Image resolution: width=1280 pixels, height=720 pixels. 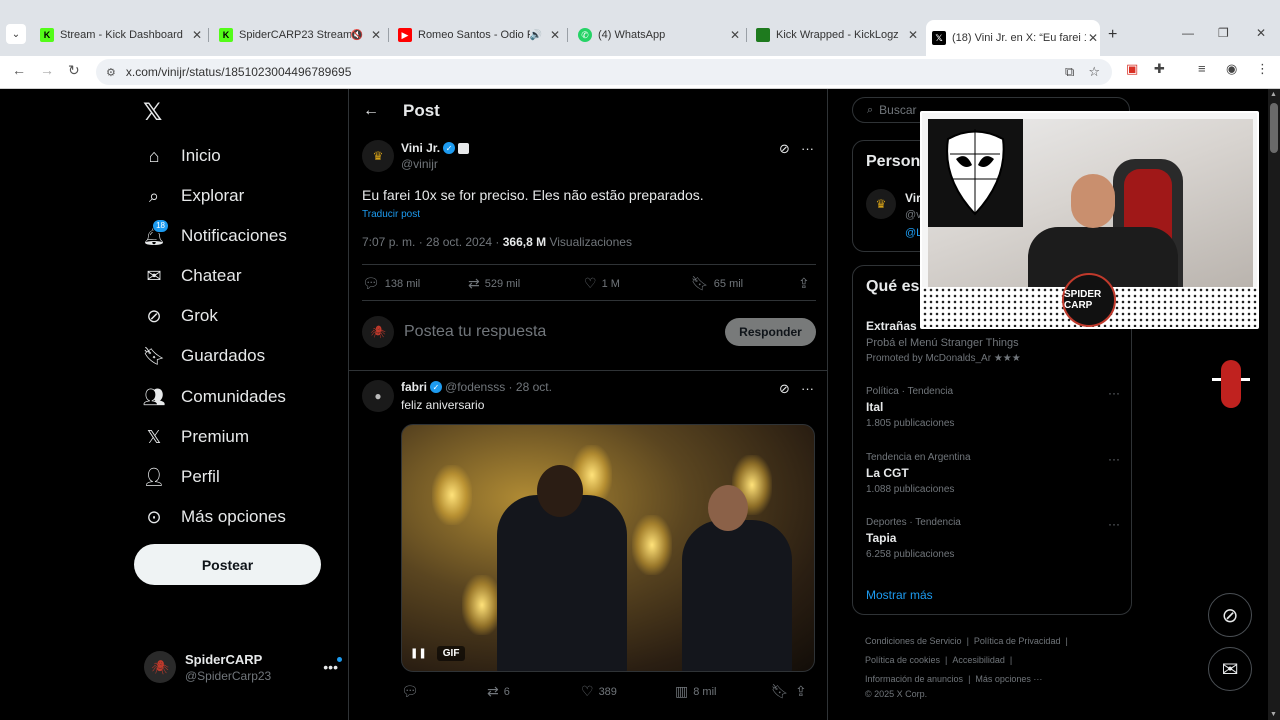 I want to click on tab-whatsapp: ✆ (4) WhatsApp ✕, so click(x=657, y=35).